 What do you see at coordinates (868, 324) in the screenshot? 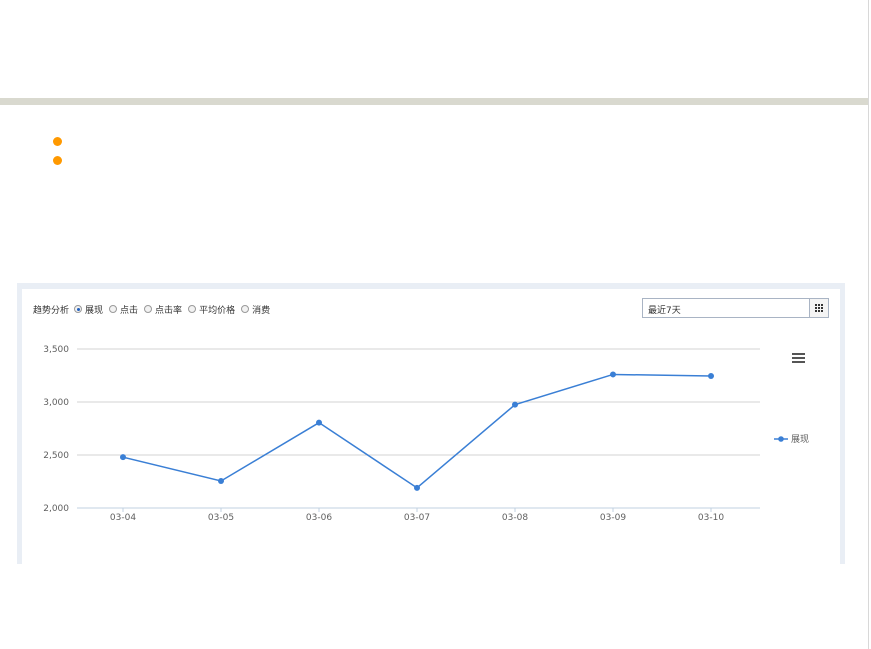
I see `page-right-border` at bounding box center [868, 324].